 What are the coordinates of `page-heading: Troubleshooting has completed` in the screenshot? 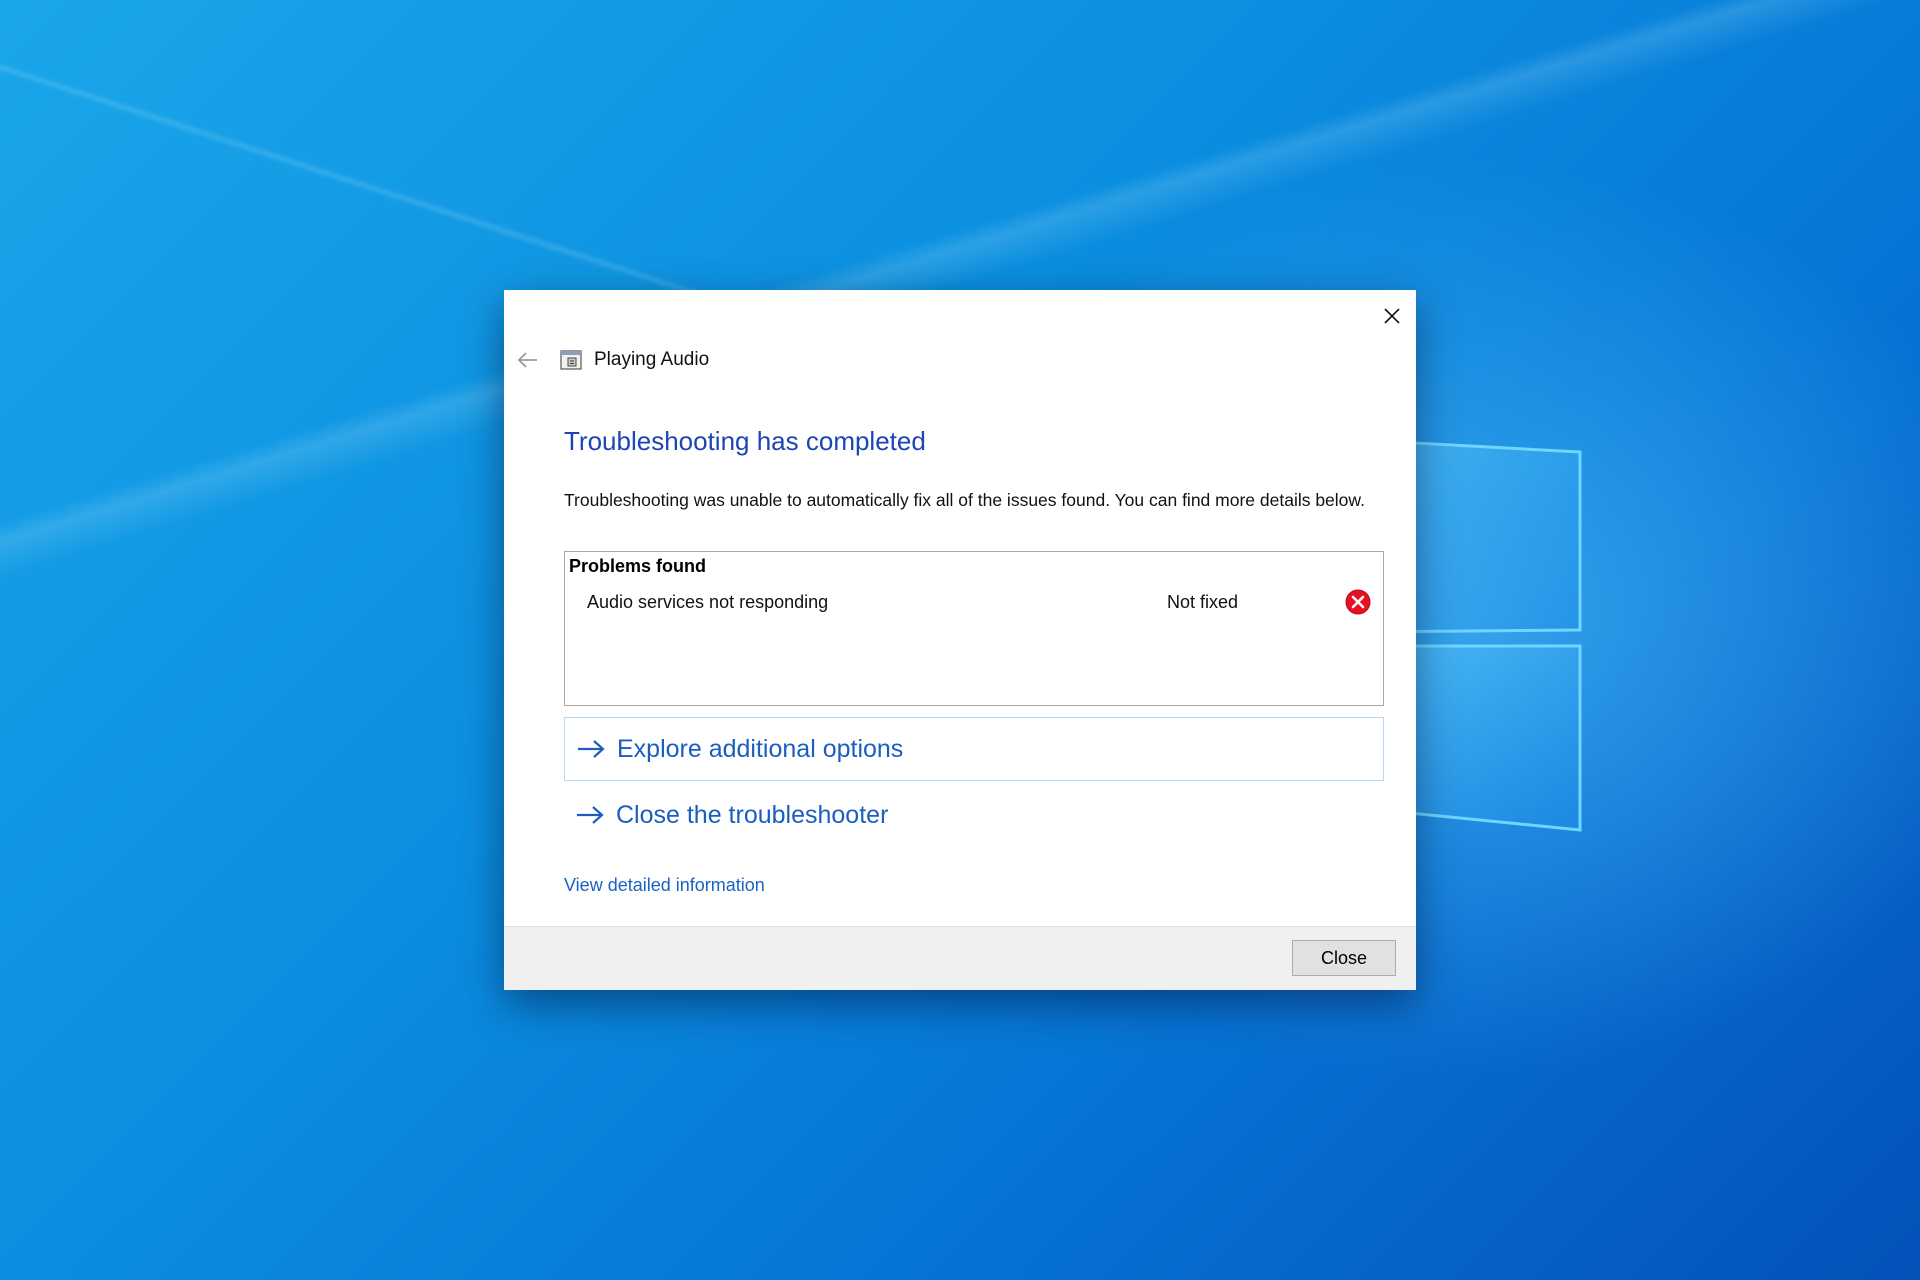 It's located at (745, 441).